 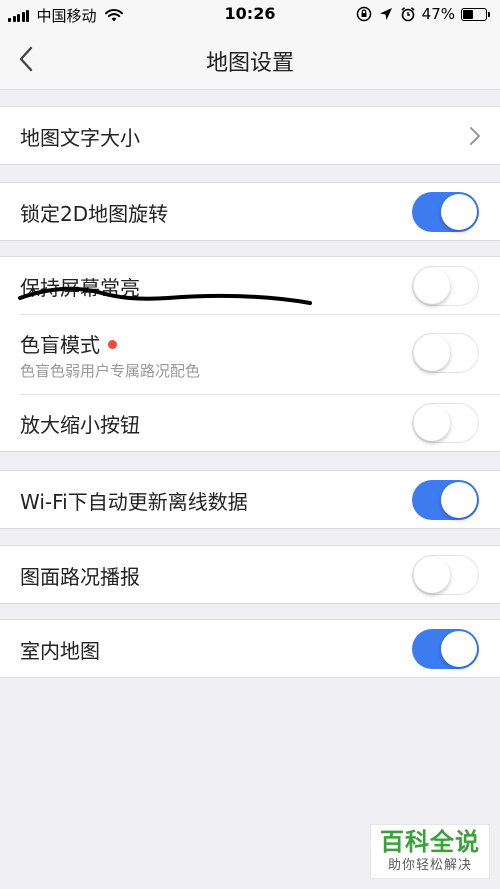 What do you see at coordinates (363, 14) in the screenshot?
I see `rotation-lock-icon` at bounding box center [363, 14].